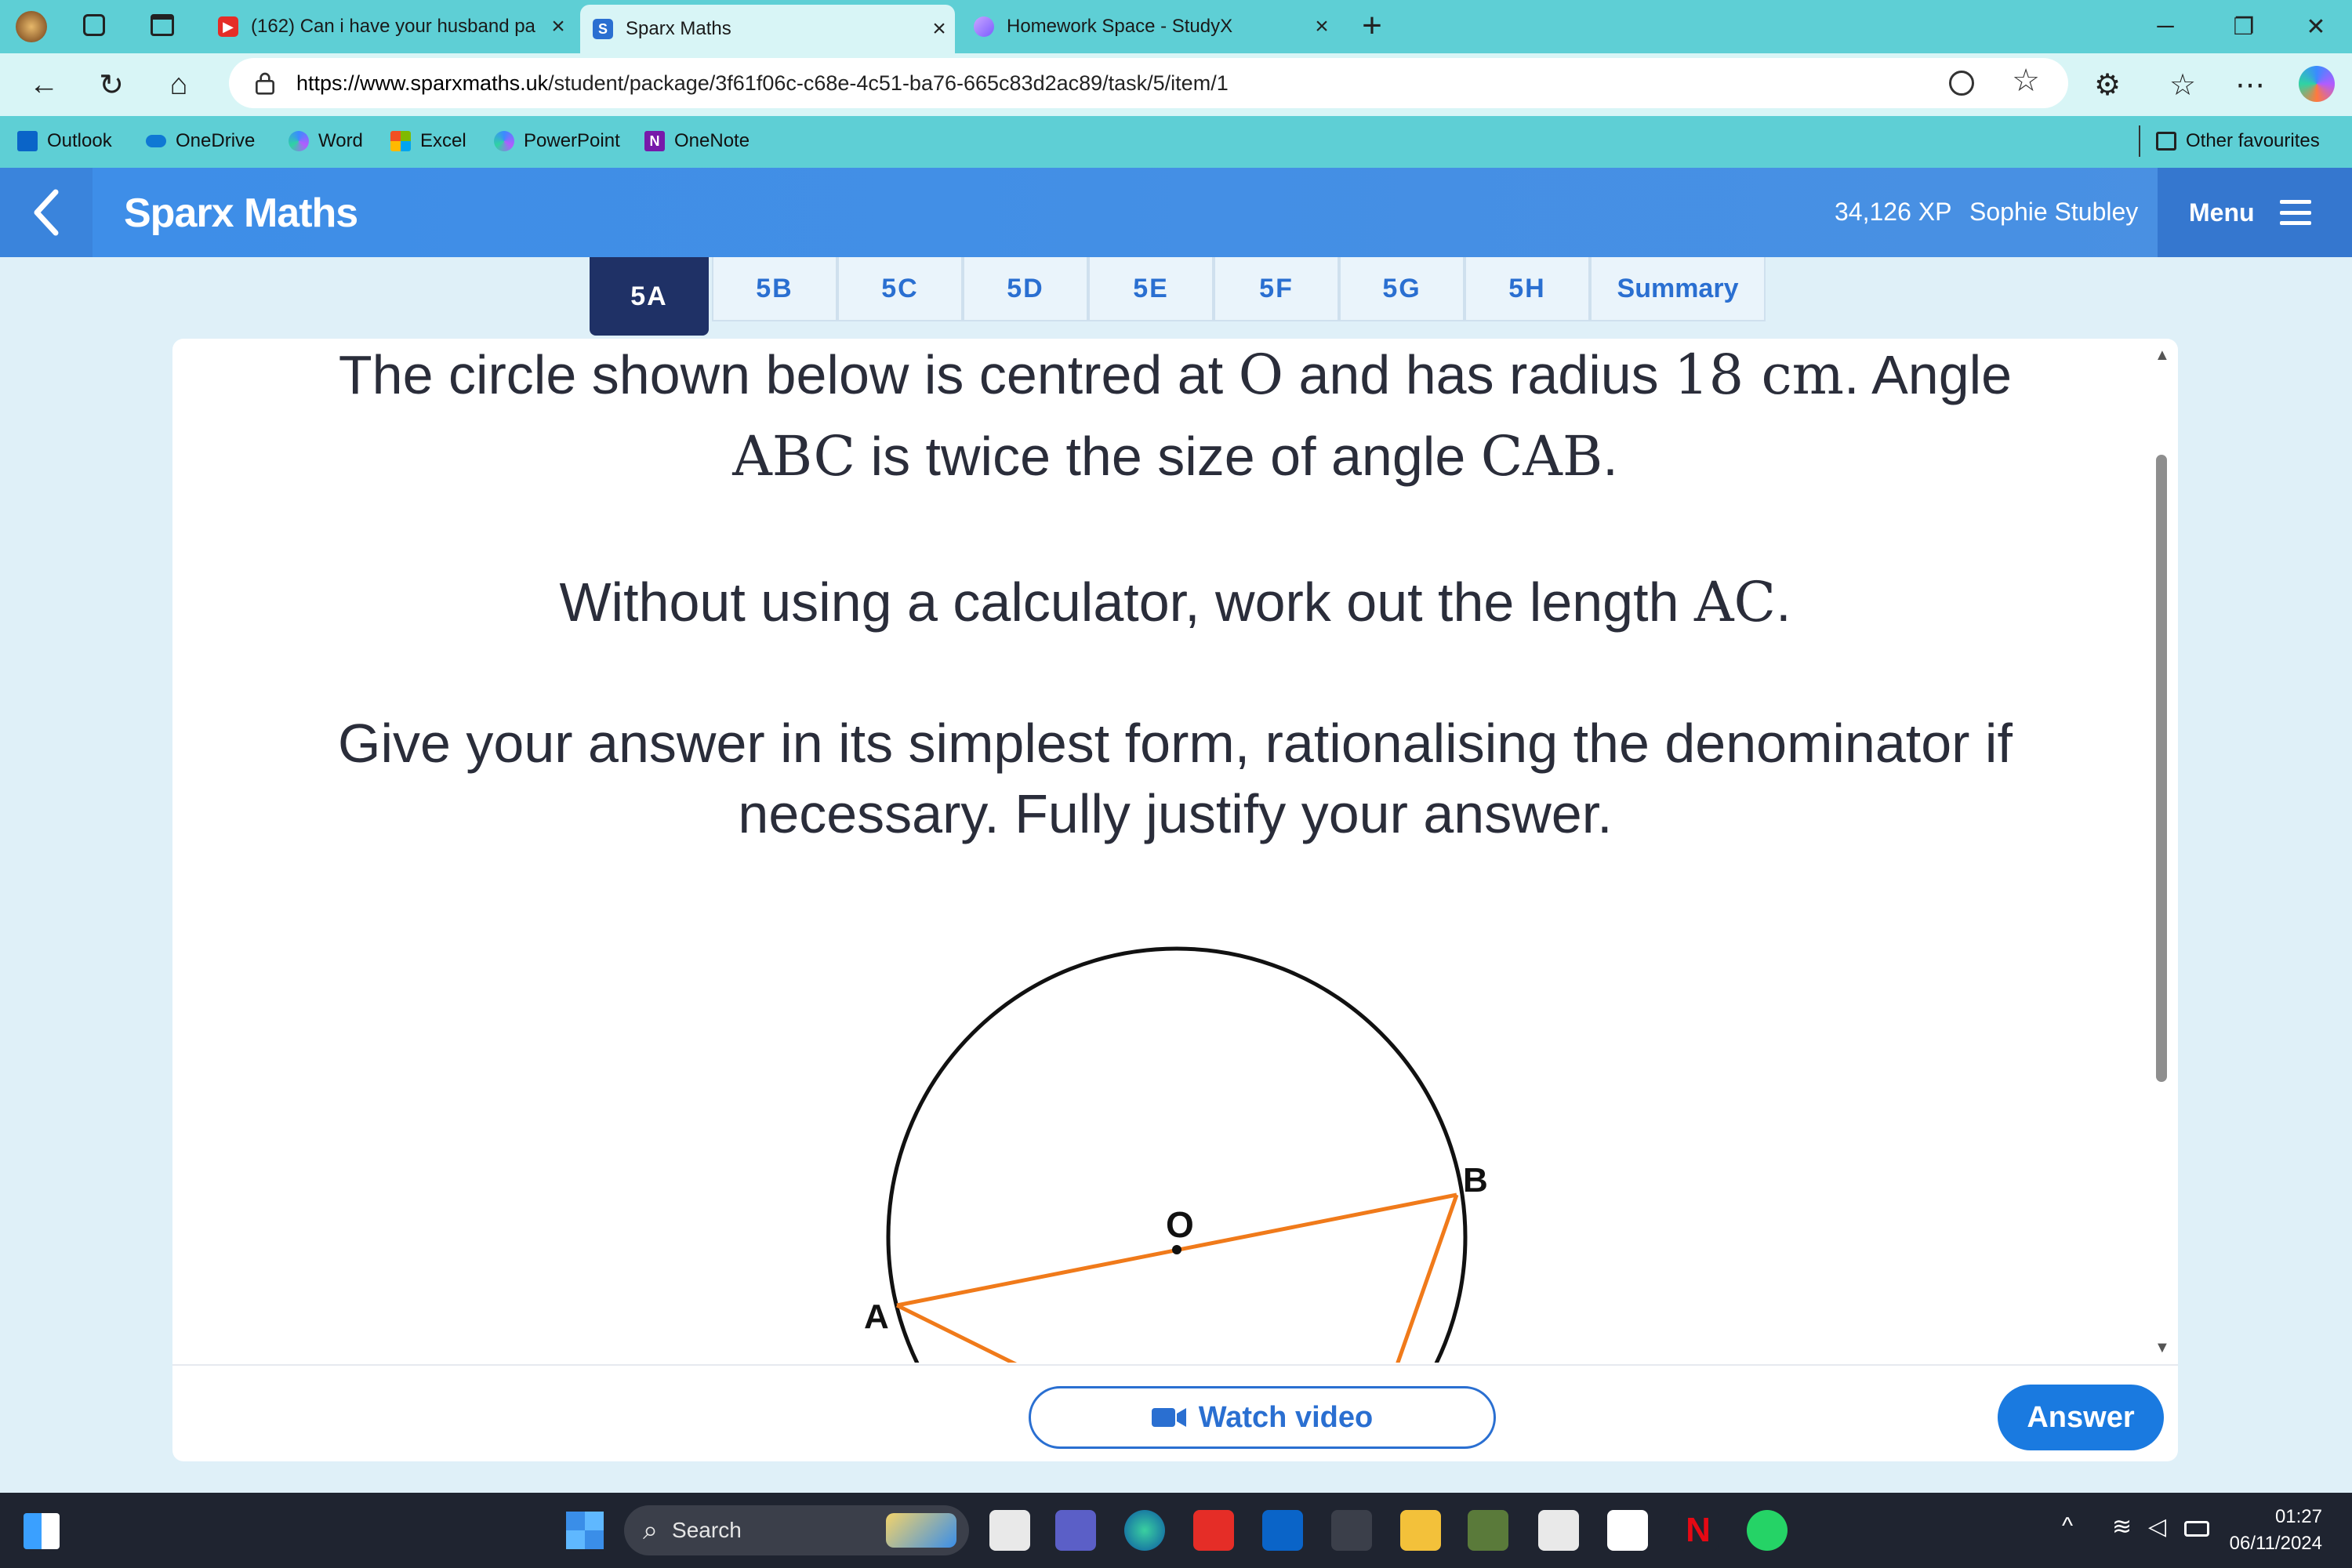  I want to click on close-window-icon: ✕, so click(2316, 27).